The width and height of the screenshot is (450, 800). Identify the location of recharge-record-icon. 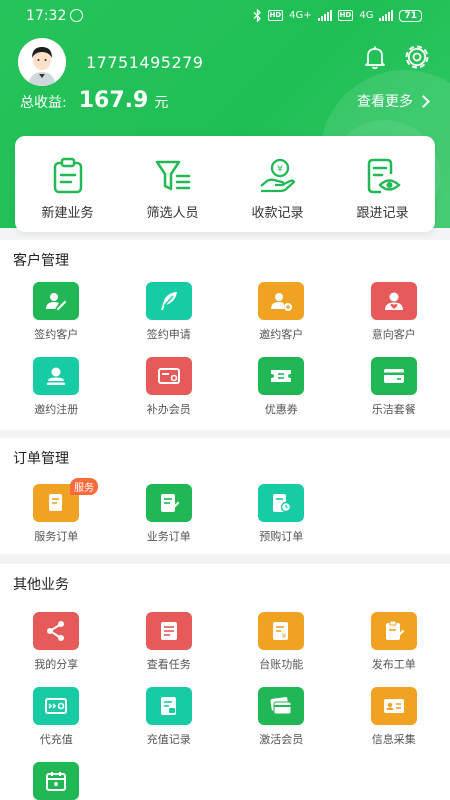
(168, 706).